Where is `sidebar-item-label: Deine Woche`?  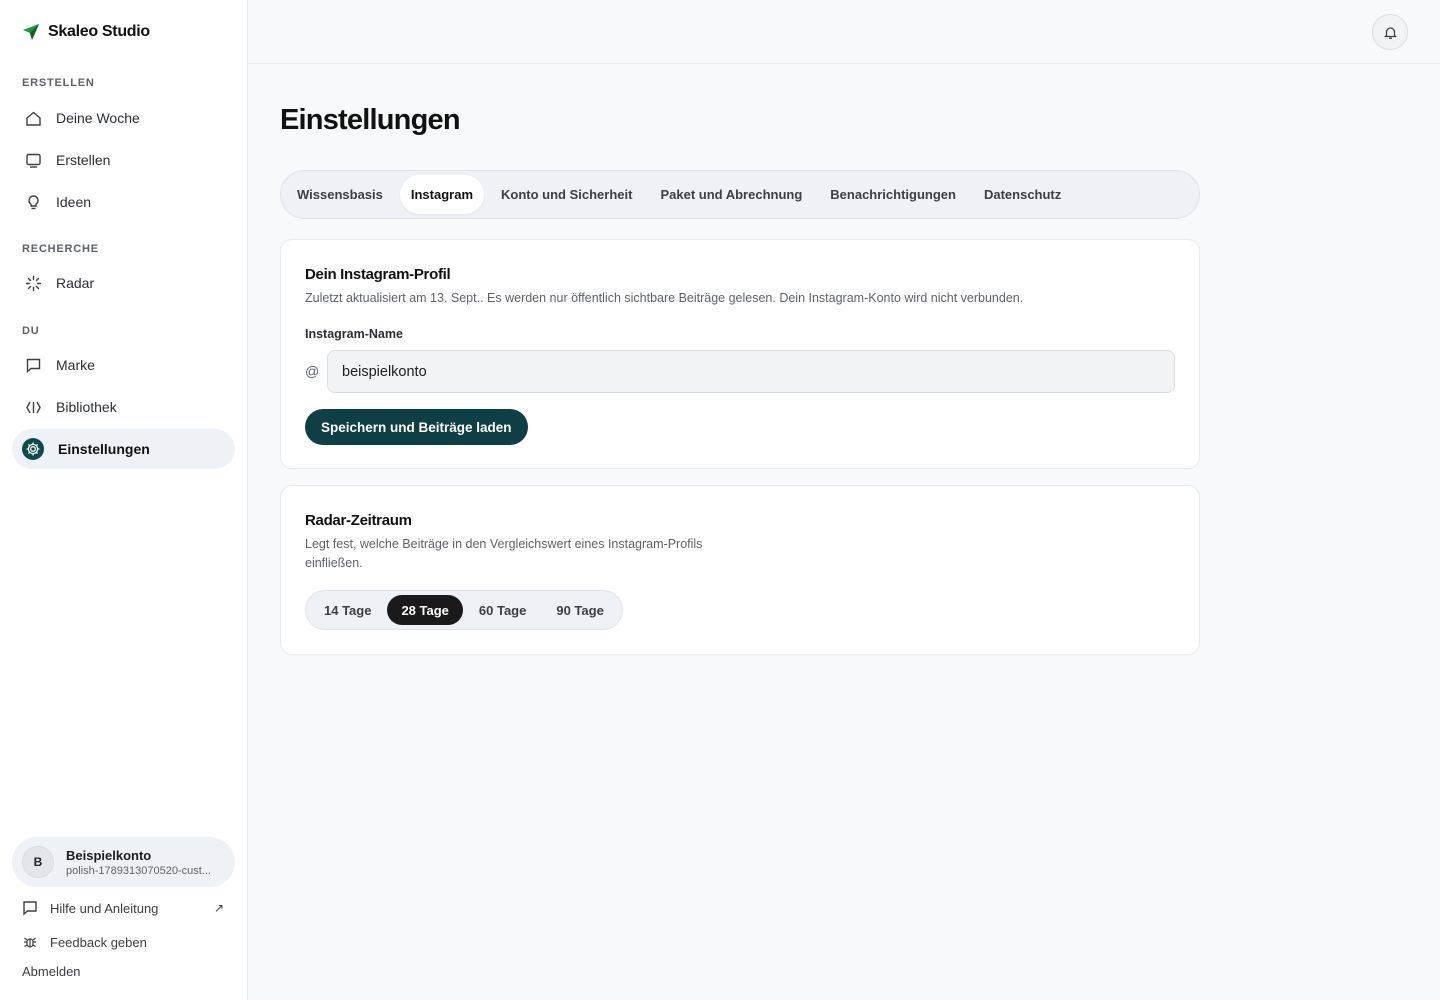 sidebar-item-label: Deine Woche is located at coordinates (98, 118).